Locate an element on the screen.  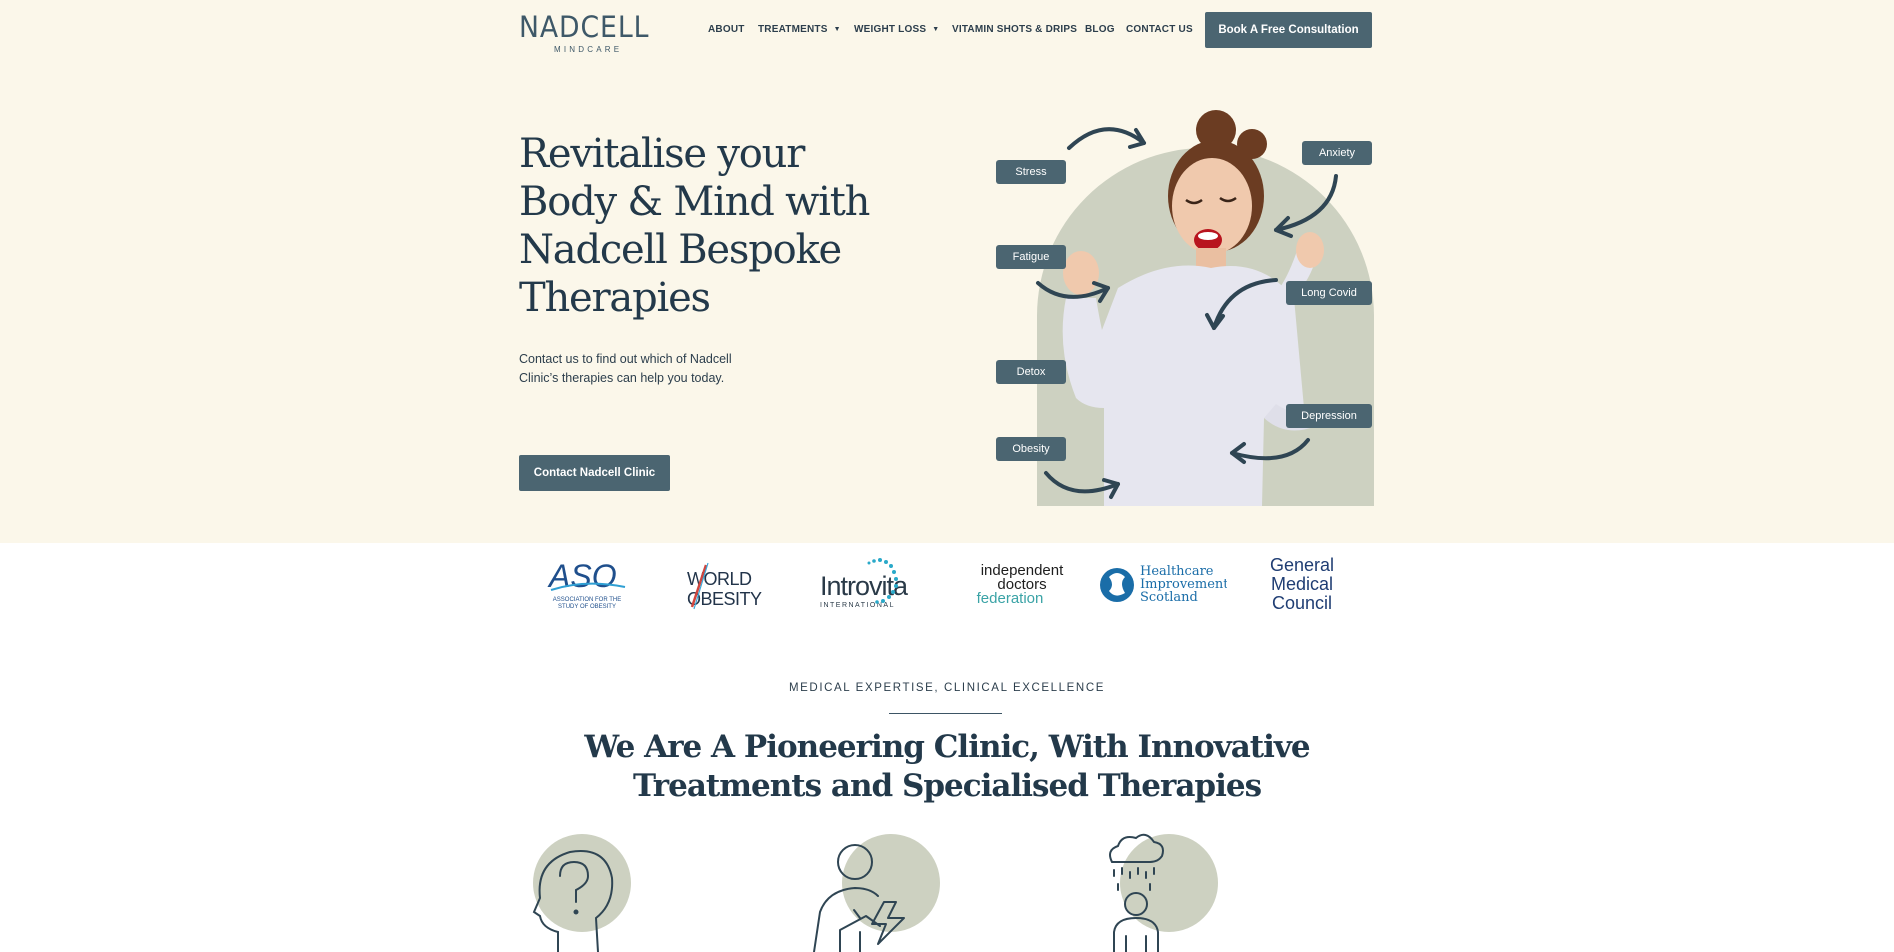
section-eyebrow: MEDICAL EXPERTISE, CLINICAL EXCELLENCE is located at coordinates (946, 688).